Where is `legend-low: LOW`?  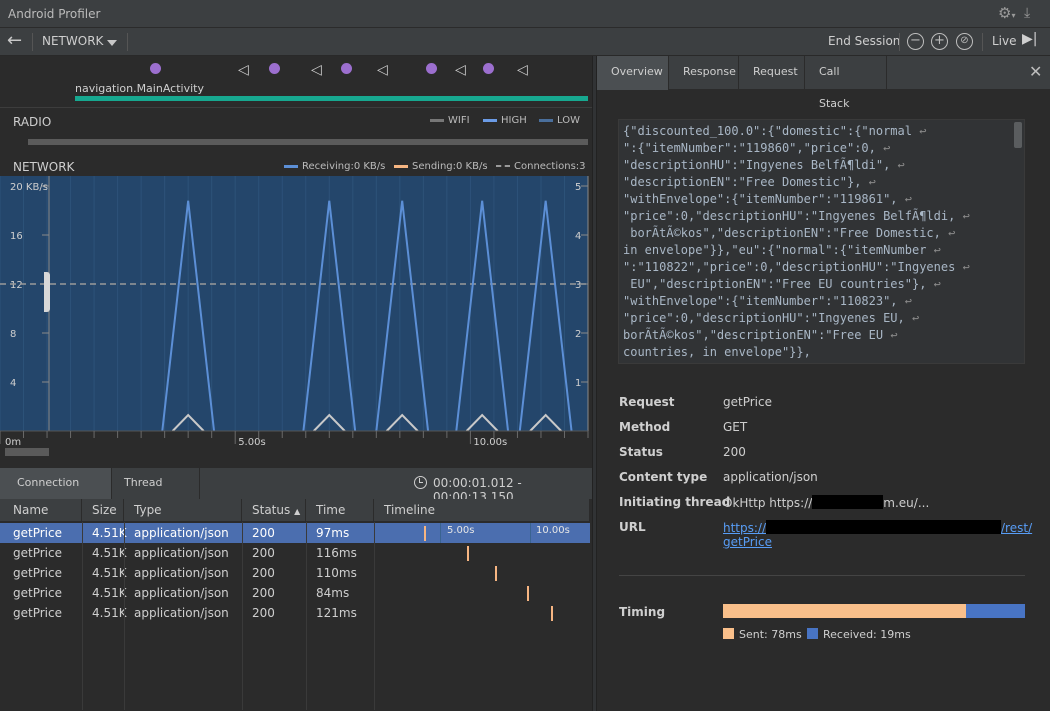
legend-low: LOW is located at coordinates (559, 120).